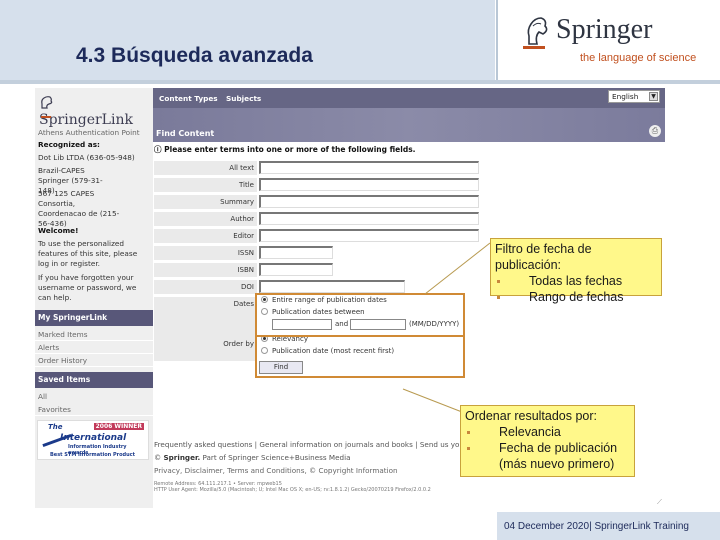 Image resolution: width=720 pixels, height=540 pixels. What do you see at coordinates (641, 526) in the screenshot?
I see `footer-label: SpringerLink Training` at bounding box center [641, 526].